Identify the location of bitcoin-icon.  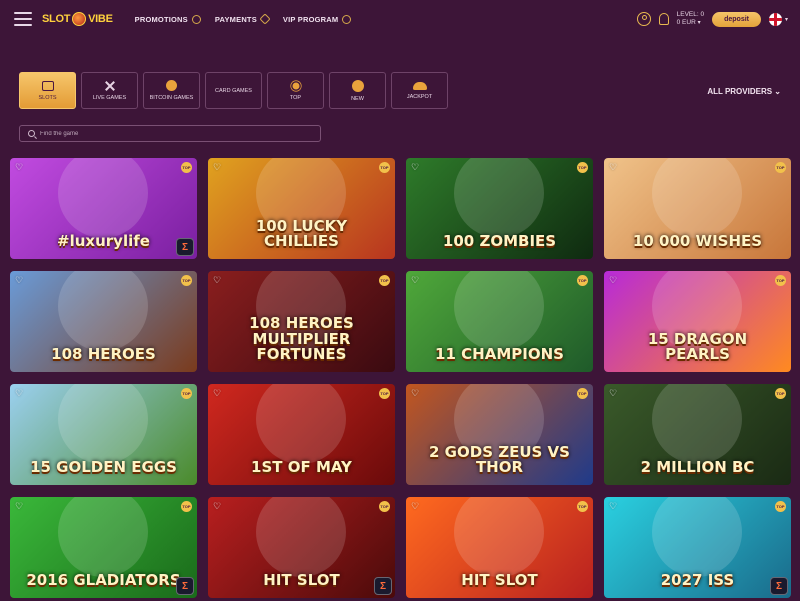
(171, 85).